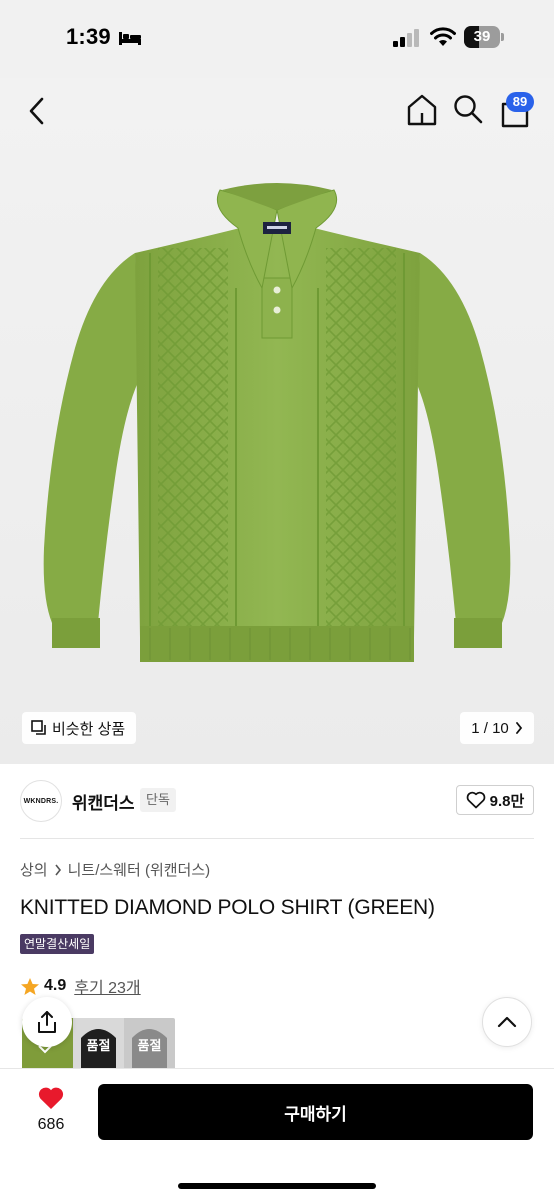 Image resolution: width=554 pixels, height=1200 pixels. What do you see at coordinates (34, 869) in the screenshot?
I see `breadcrumb-item: 상의` at bounding box center [34, 869].